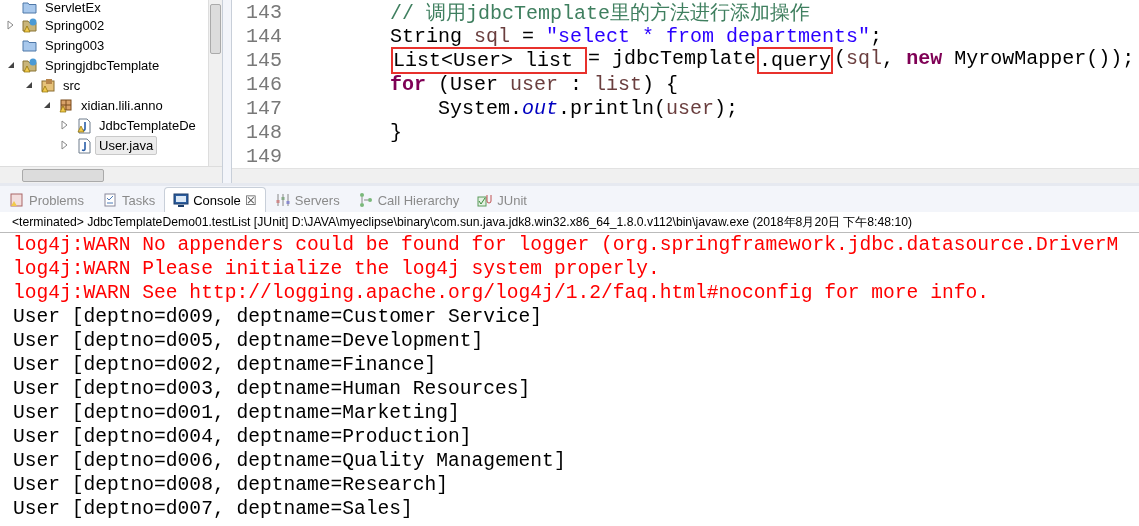  I want to click on code-line: // 调用jdbcTemplate里的方法进行添加操作, so click(600, 13).